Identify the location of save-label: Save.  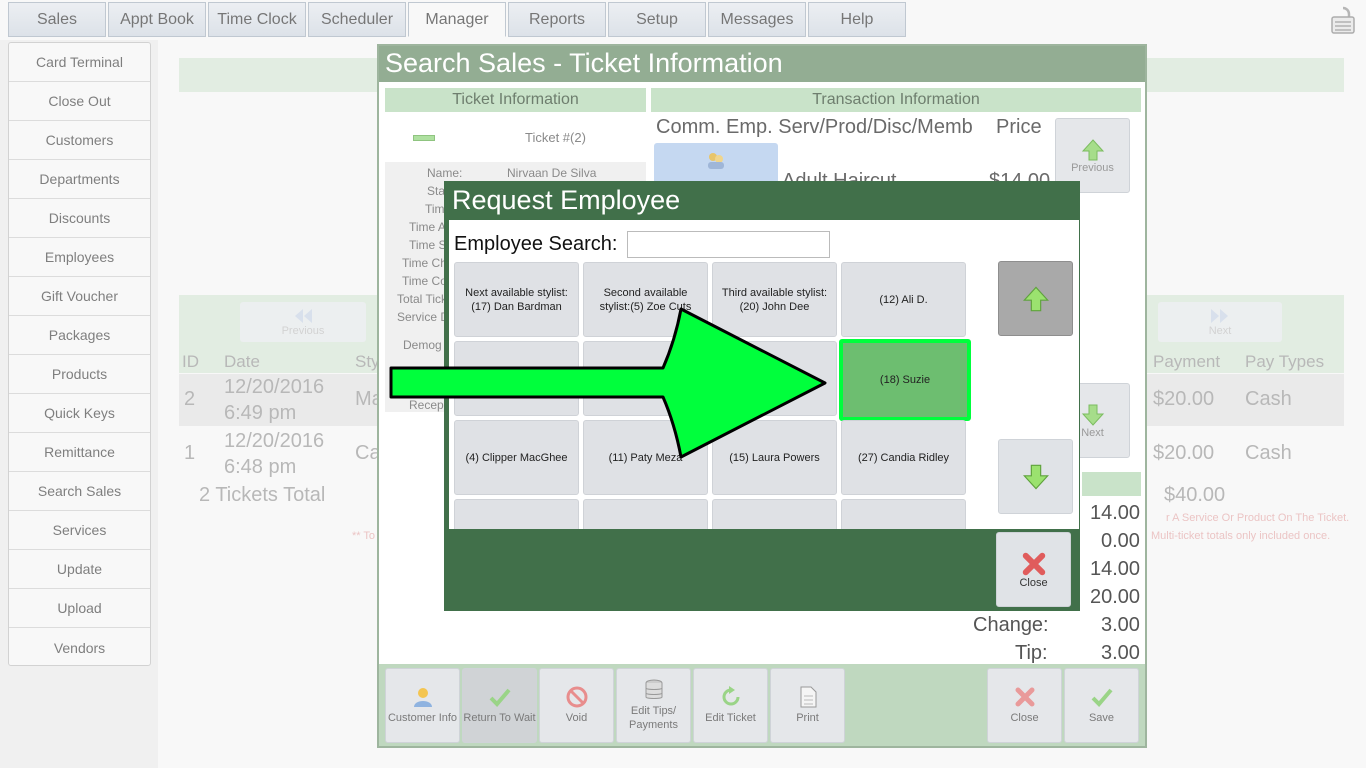
(1101, 718).